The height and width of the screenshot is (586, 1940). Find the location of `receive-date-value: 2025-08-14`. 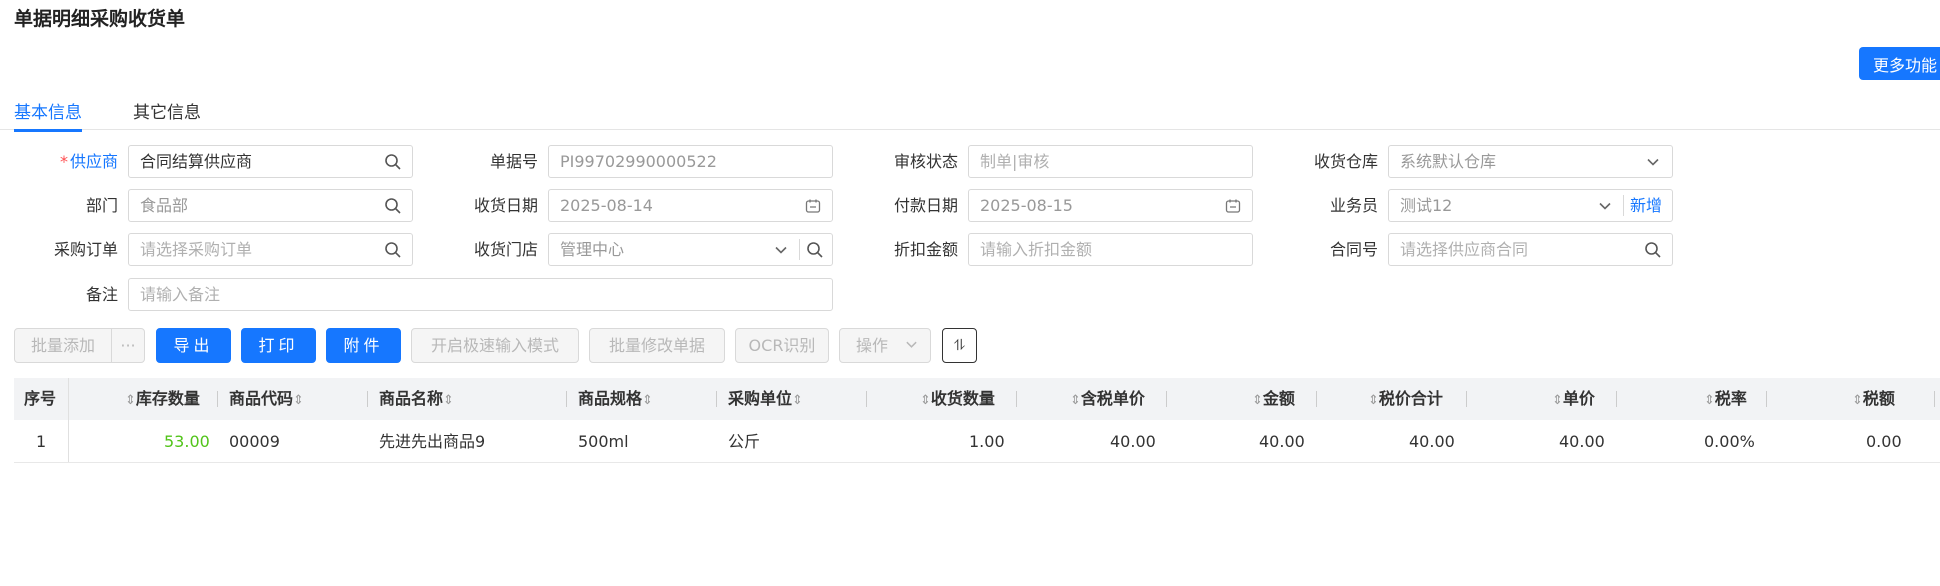

receive-date-value: 2025-08-14 is located at coordinates (606, 205).